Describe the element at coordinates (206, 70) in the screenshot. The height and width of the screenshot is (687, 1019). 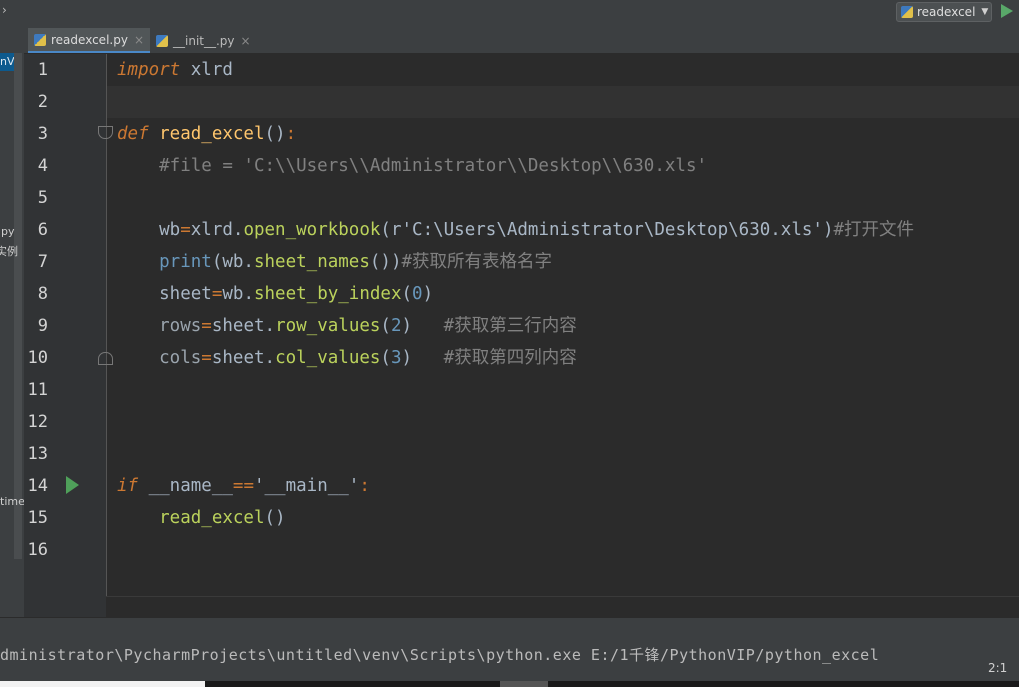
I see `identifier-token: xlrd` at that location.